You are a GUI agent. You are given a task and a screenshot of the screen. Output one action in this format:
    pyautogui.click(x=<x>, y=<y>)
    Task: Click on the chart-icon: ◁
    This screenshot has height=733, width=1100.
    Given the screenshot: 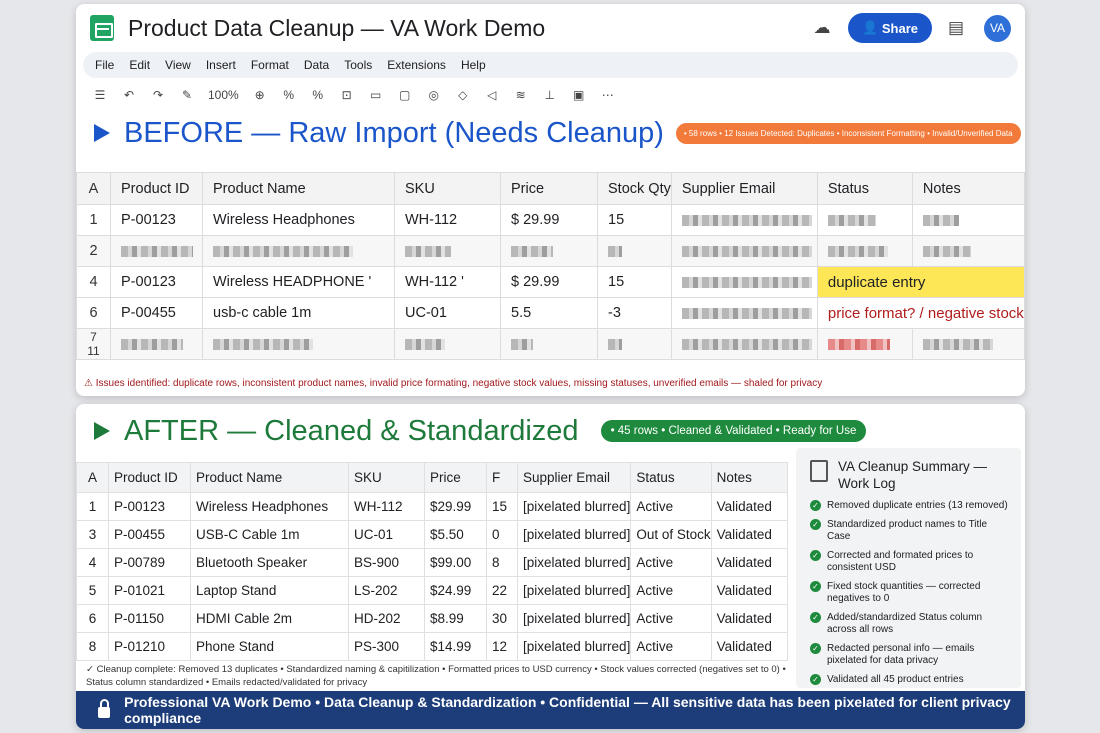 What is the action you would take?
    pyautogui.click(x=492, y=95)
    